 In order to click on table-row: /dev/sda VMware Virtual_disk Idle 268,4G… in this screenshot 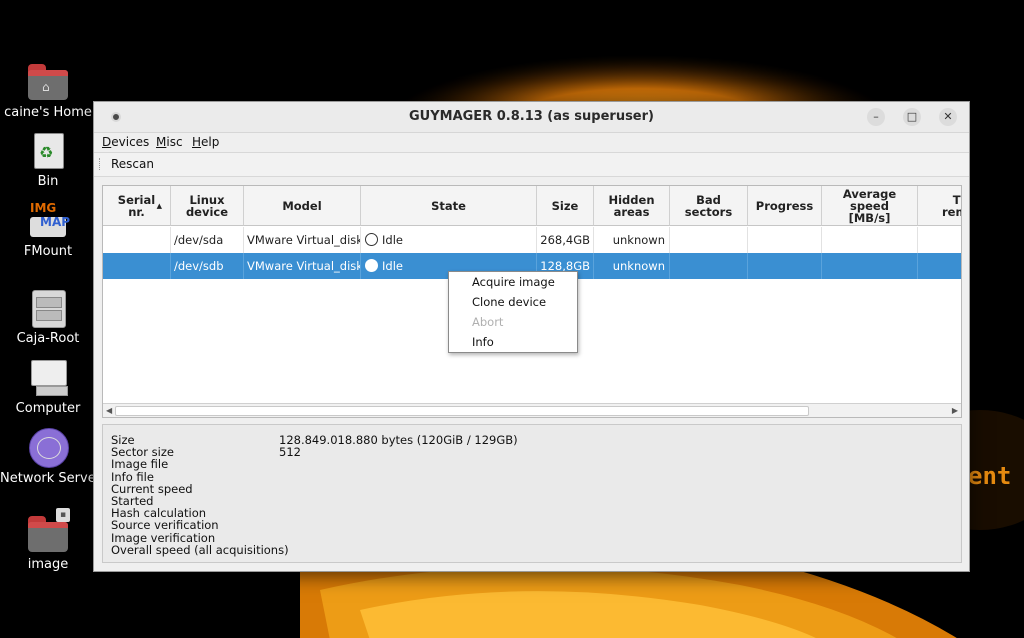, I will do `click(532, 240)`.